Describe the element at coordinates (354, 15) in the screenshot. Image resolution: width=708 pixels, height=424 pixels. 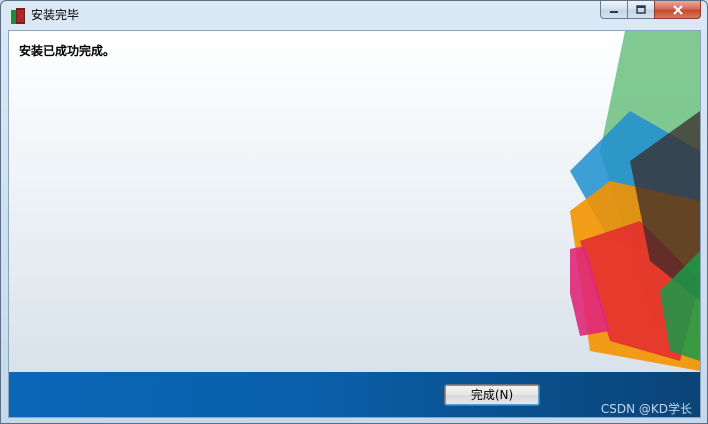
I see `title-bar: 安装完毕` at that location.